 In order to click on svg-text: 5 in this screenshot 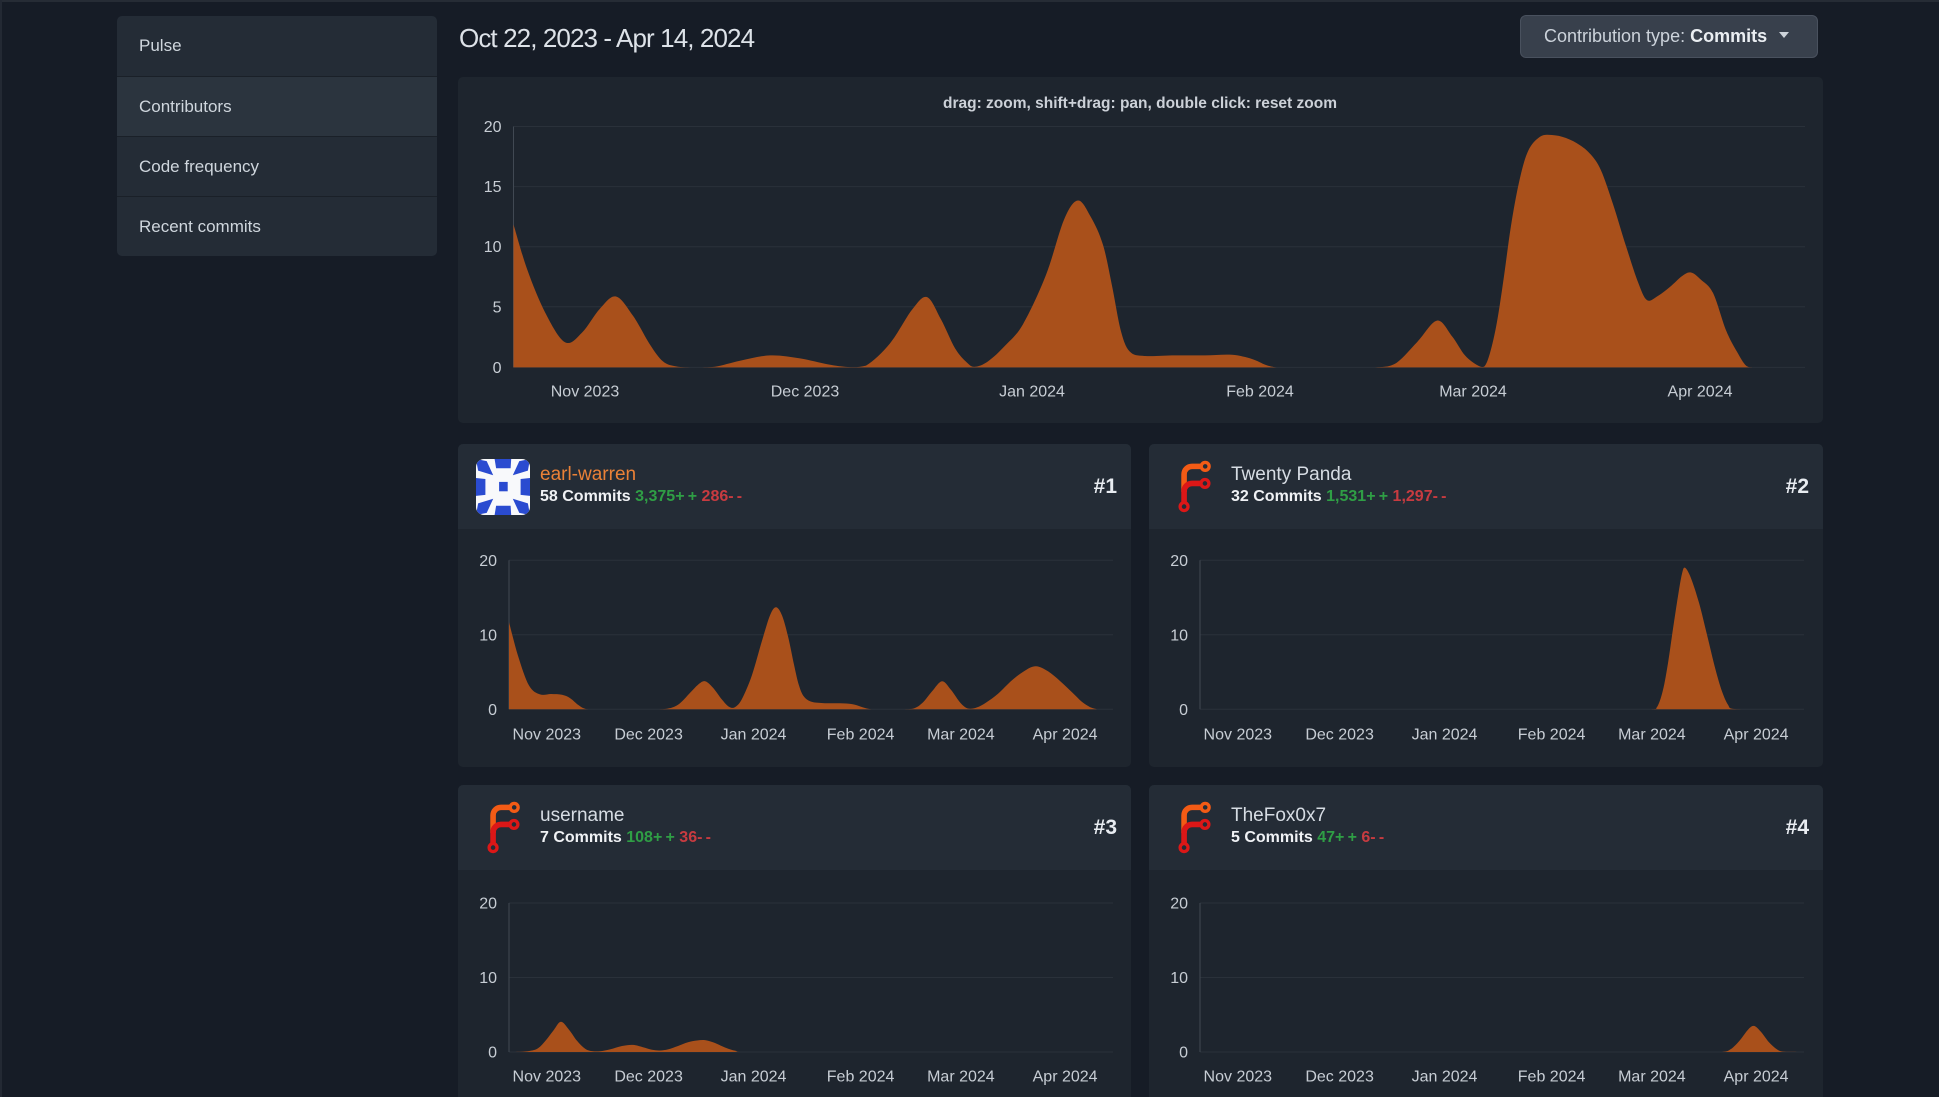, I will do `click(497, 307)`.